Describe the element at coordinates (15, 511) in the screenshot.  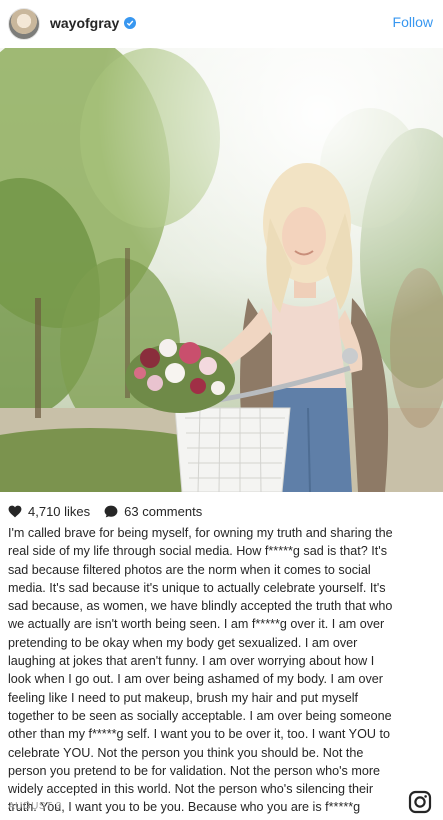
I see `heart-icon` at that location.